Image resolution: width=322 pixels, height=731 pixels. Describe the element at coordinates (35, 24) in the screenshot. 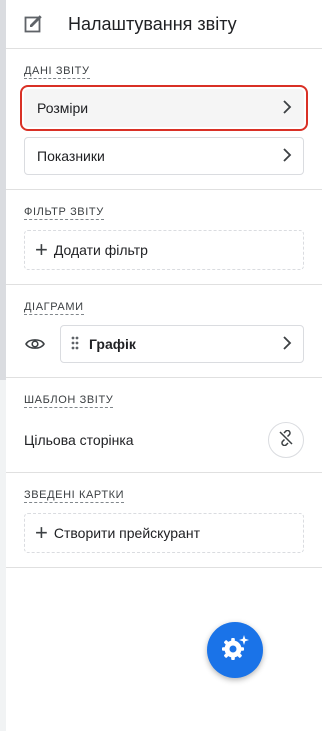

I see `edit-report-icon` at that location.